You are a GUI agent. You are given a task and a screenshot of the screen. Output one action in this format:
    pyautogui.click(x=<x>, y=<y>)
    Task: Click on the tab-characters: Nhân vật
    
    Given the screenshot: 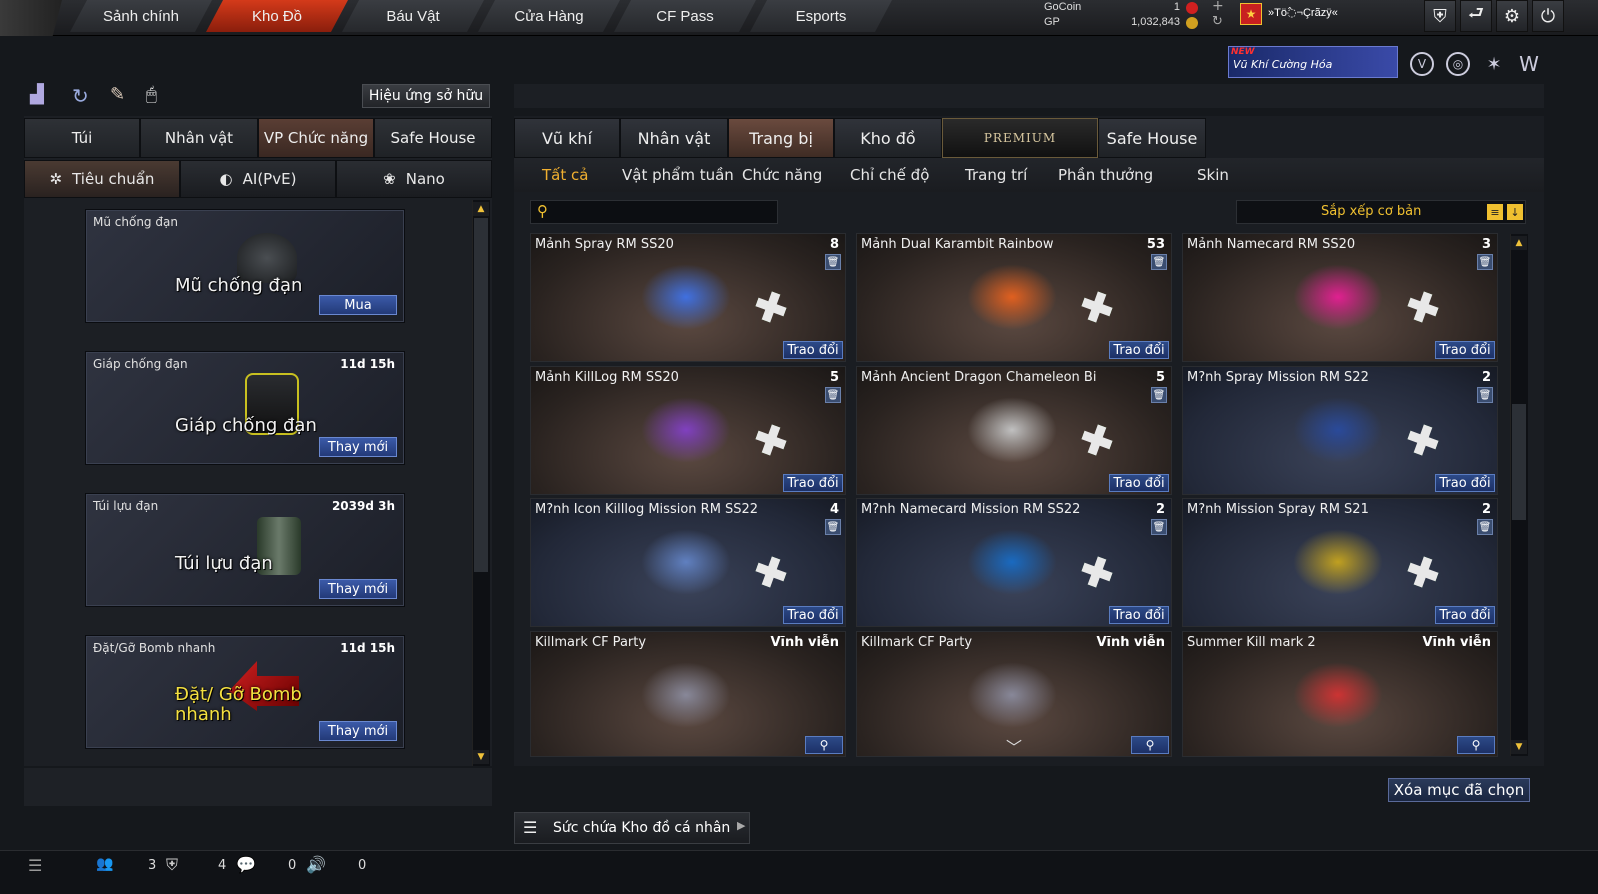 What is the action you would take?
    pyautogui.click(x=674, y=138)
    